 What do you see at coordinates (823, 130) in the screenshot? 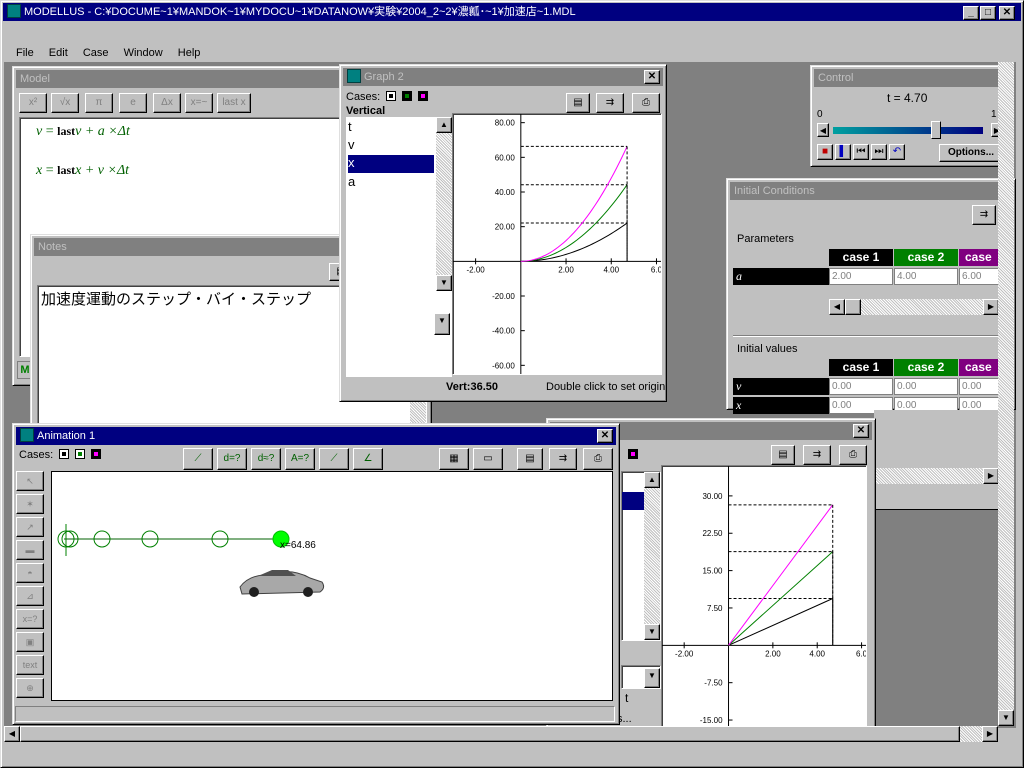
I see `slider-left: ◀` at bounding box center [823, 130].